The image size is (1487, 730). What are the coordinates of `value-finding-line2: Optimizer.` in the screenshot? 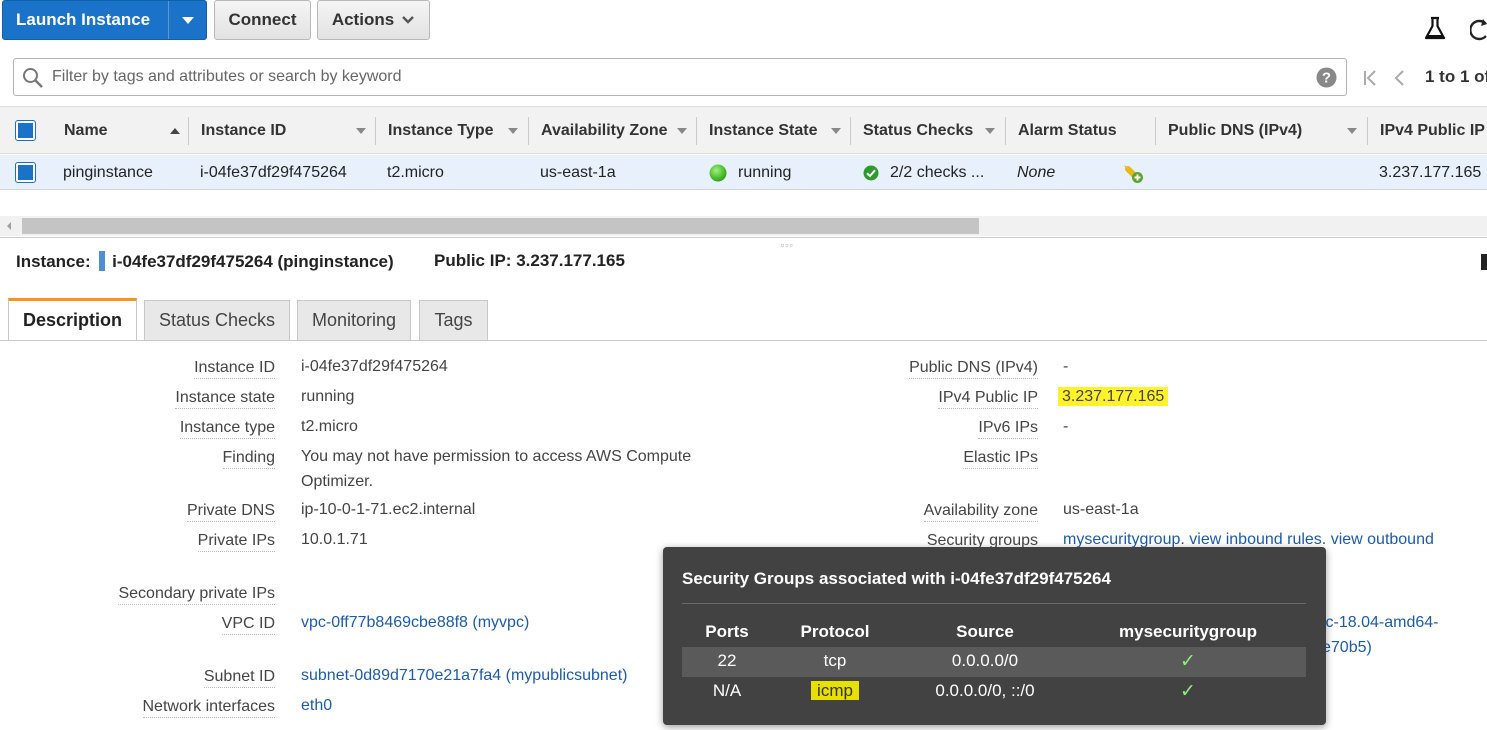 It's located at (337, 481).